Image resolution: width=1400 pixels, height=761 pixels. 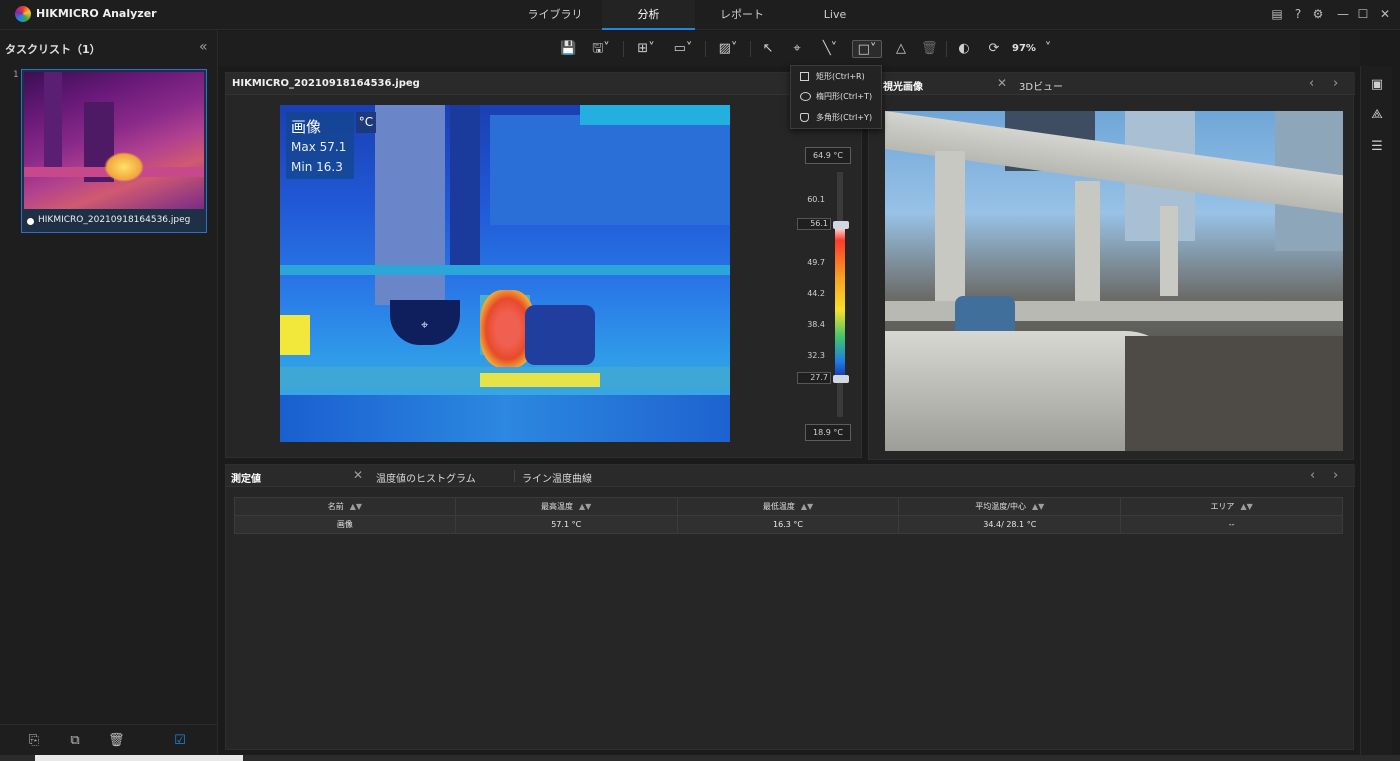 I want to click on scale-tick: 32.3, so click(x=816, y=355).